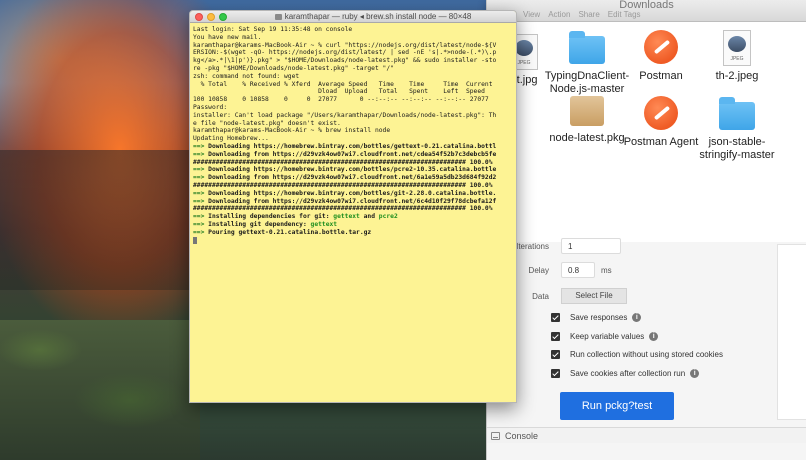 The width and height of the screenshot is (806, 460). What do you see at coordinates (211, 17) in the screenshot?
I see `minimize-window-button` at bounding box center [211, 17].